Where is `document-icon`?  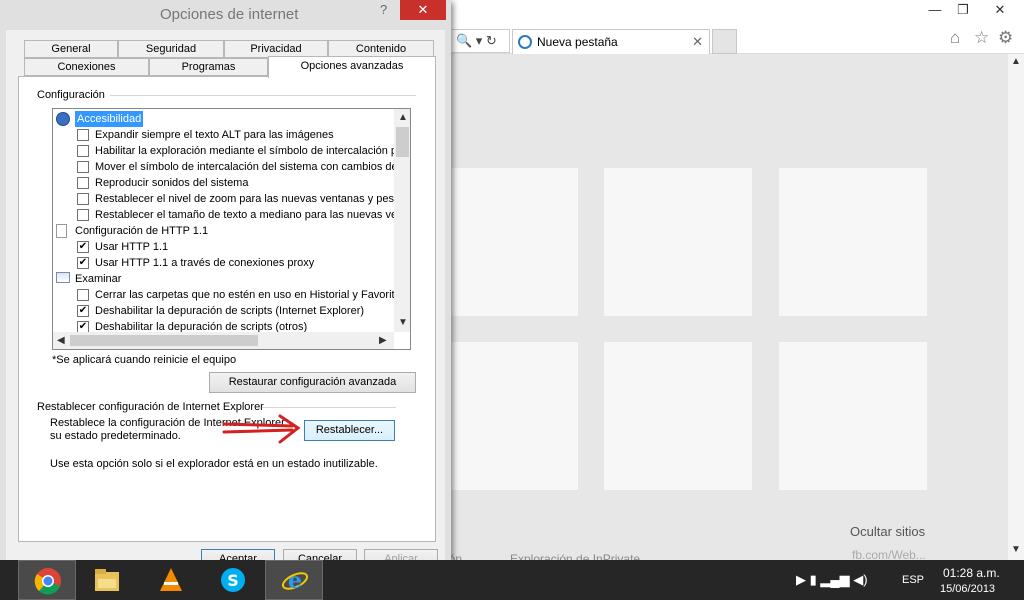 document-icon is located at coordinates (61, 231).